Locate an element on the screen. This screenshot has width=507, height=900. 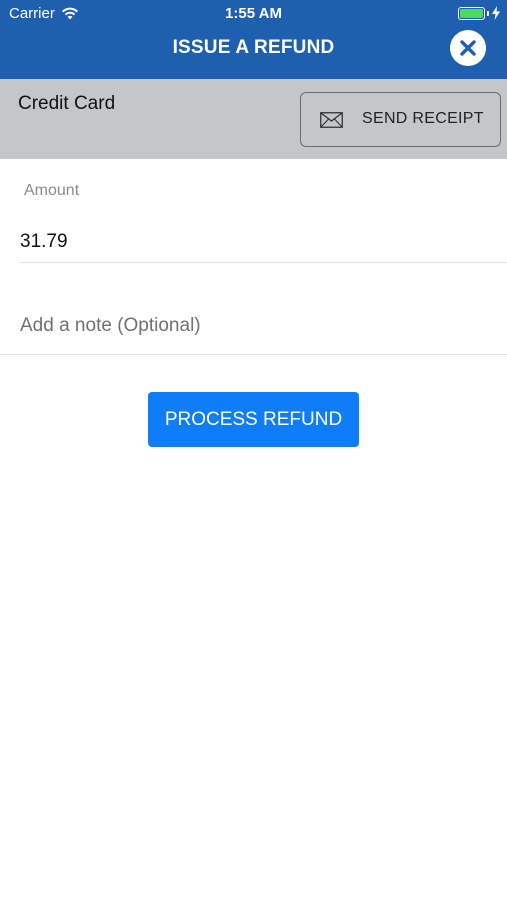
status-time: 1:55 AM is located at coordinates (253, 13).